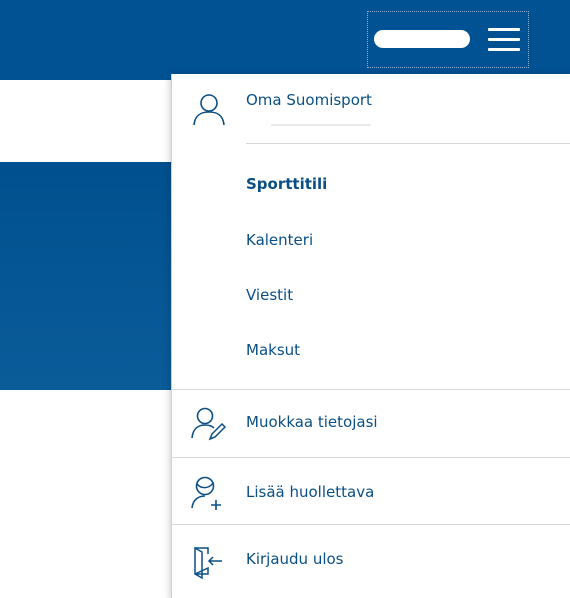 Image resolution: width=570 pixels, height=598 pixels. Describe the element at coordinates (310, 492) in the screenshot. I see `add-dependant-label: Lisää huollettava` at that location.